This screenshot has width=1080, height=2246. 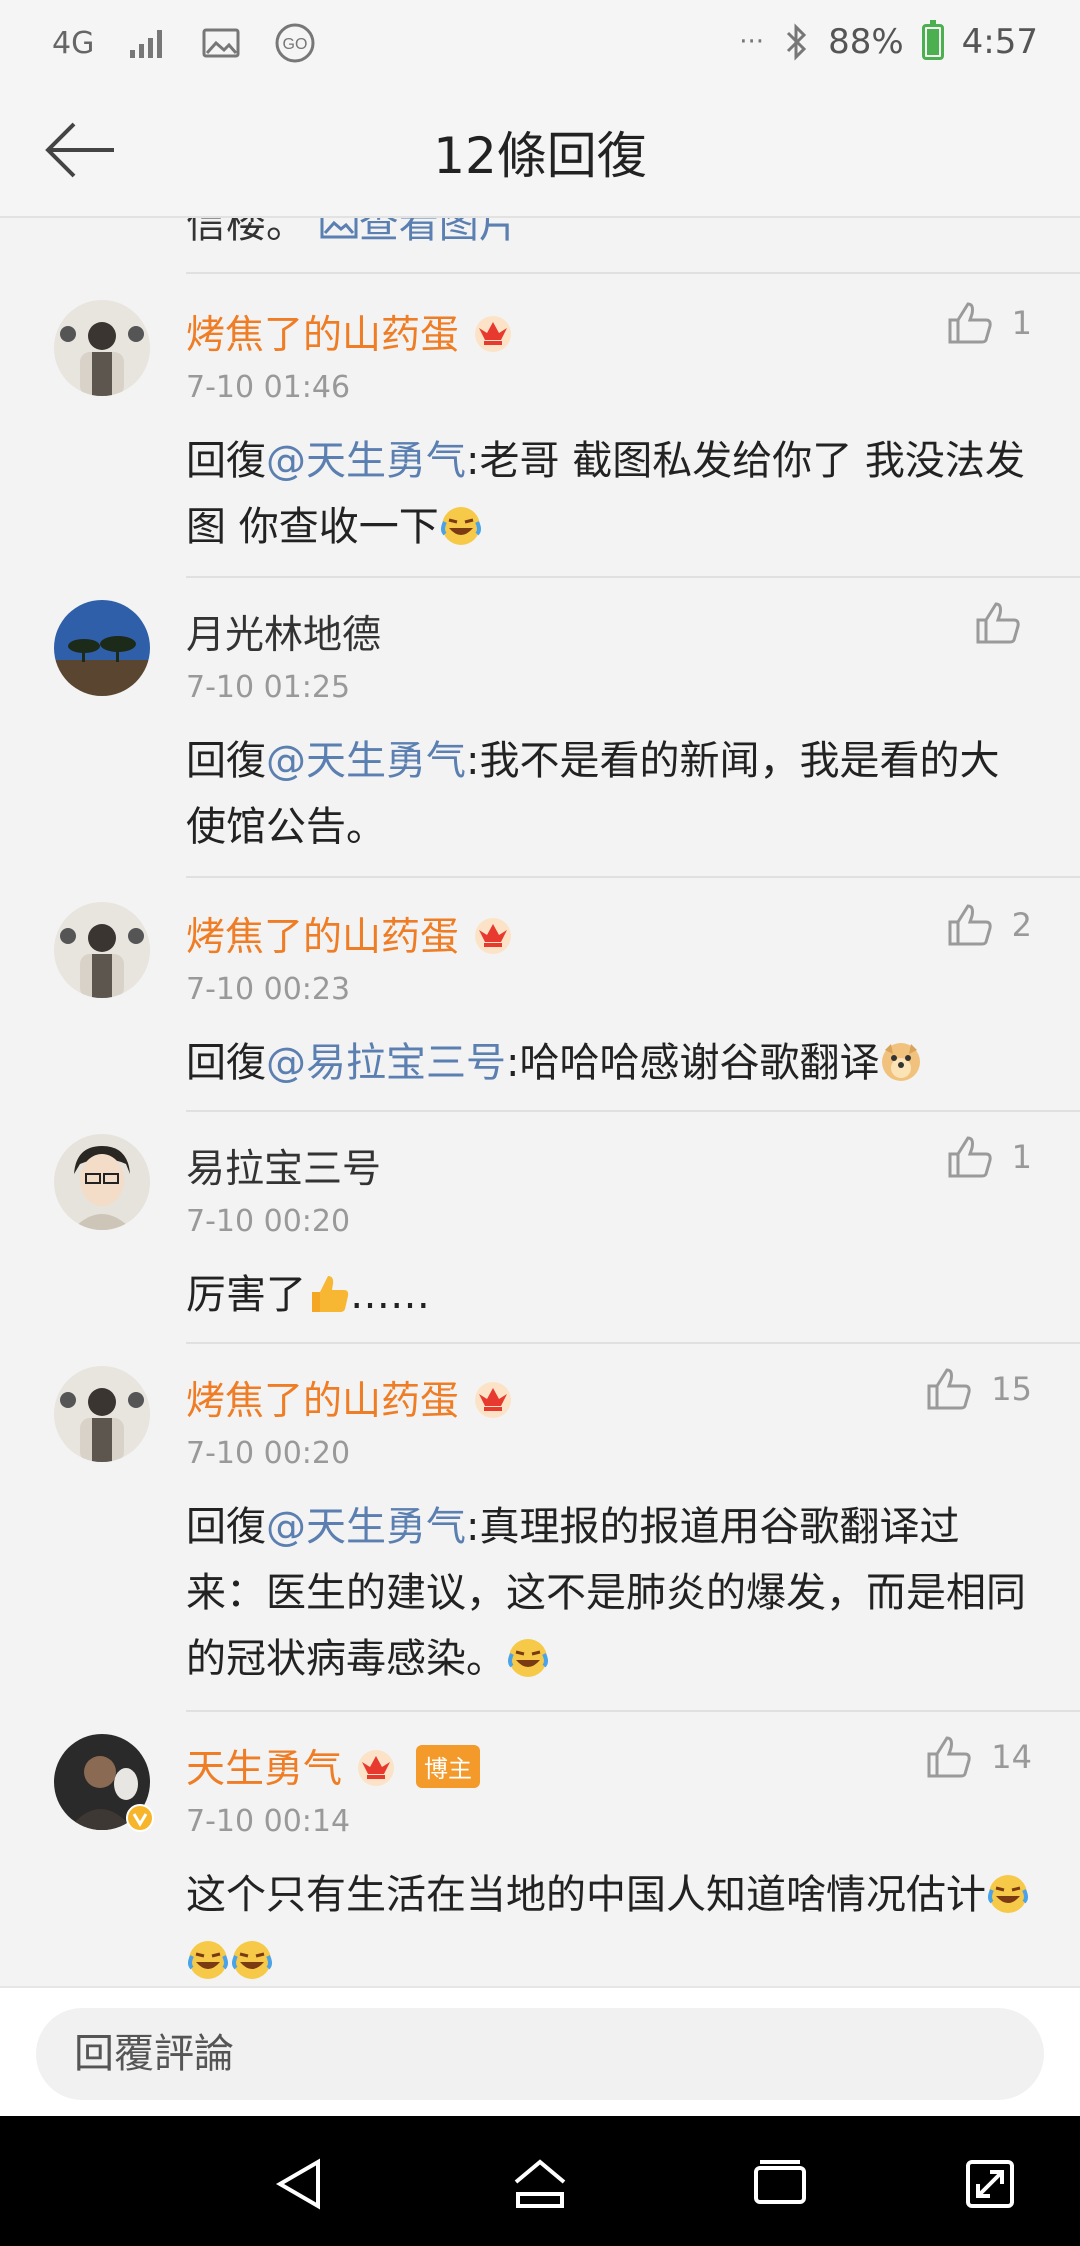 What do you see at coordinates (330, 1294) in the screenshot?
I see `thumbs-up-emoji` at bounding box center [330, 1294].